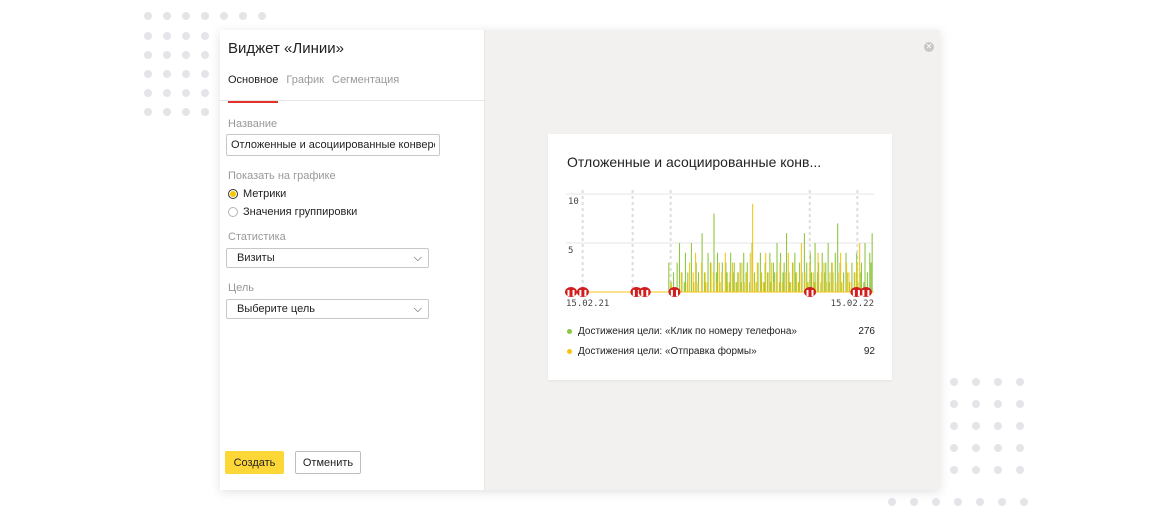 This screenshot has height=518, width=1160. Describe the element at coordinates (254, 462) in the screenshot. I see `create-button: Создать` at that location.